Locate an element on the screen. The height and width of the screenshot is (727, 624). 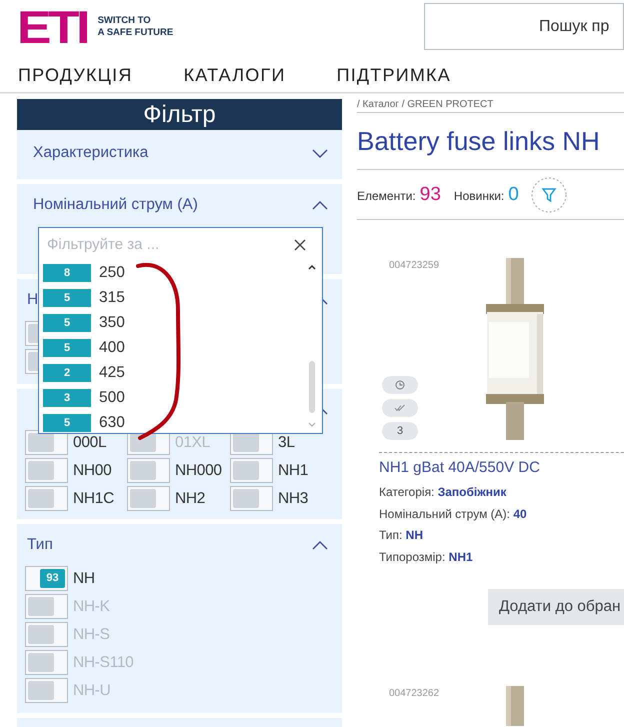
option-label: 500 is located at coordinates (112, 398).